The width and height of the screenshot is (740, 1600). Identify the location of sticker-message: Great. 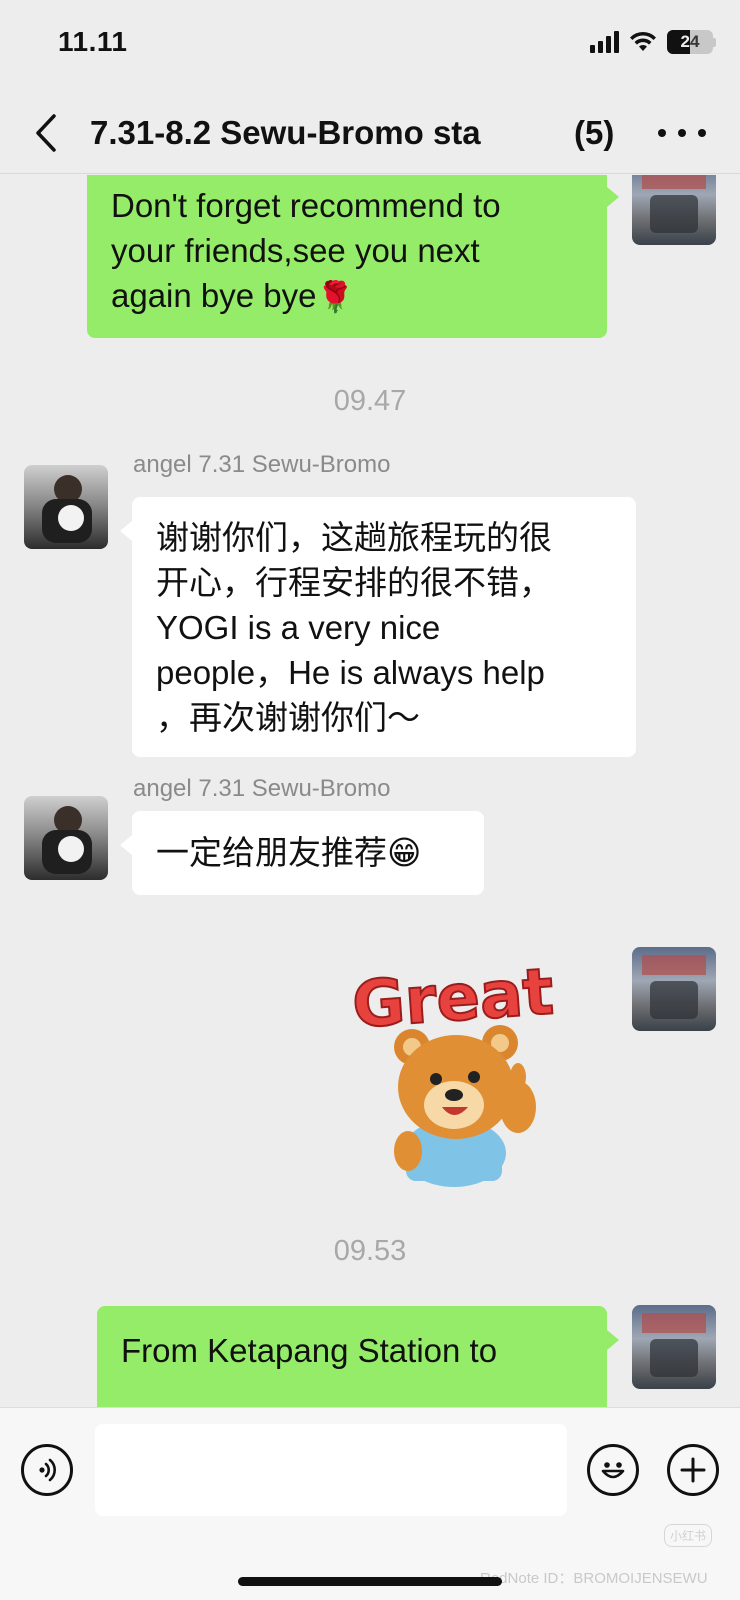
(474, 1070).